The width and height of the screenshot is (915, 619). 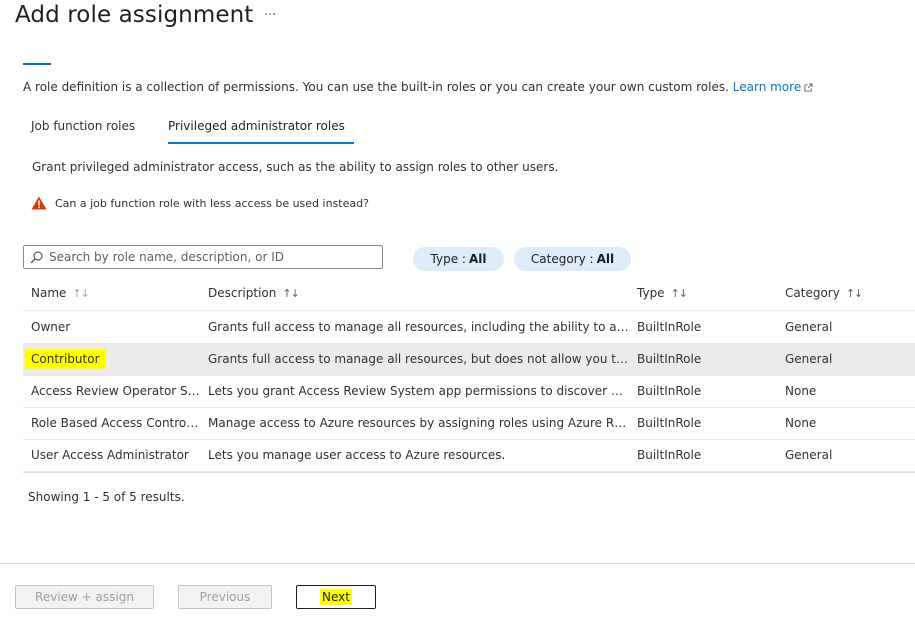 What do you see at coordinates (65, 359) in the screenshot?
I see `role-name: Contributor` at bounding box center [65, 359].